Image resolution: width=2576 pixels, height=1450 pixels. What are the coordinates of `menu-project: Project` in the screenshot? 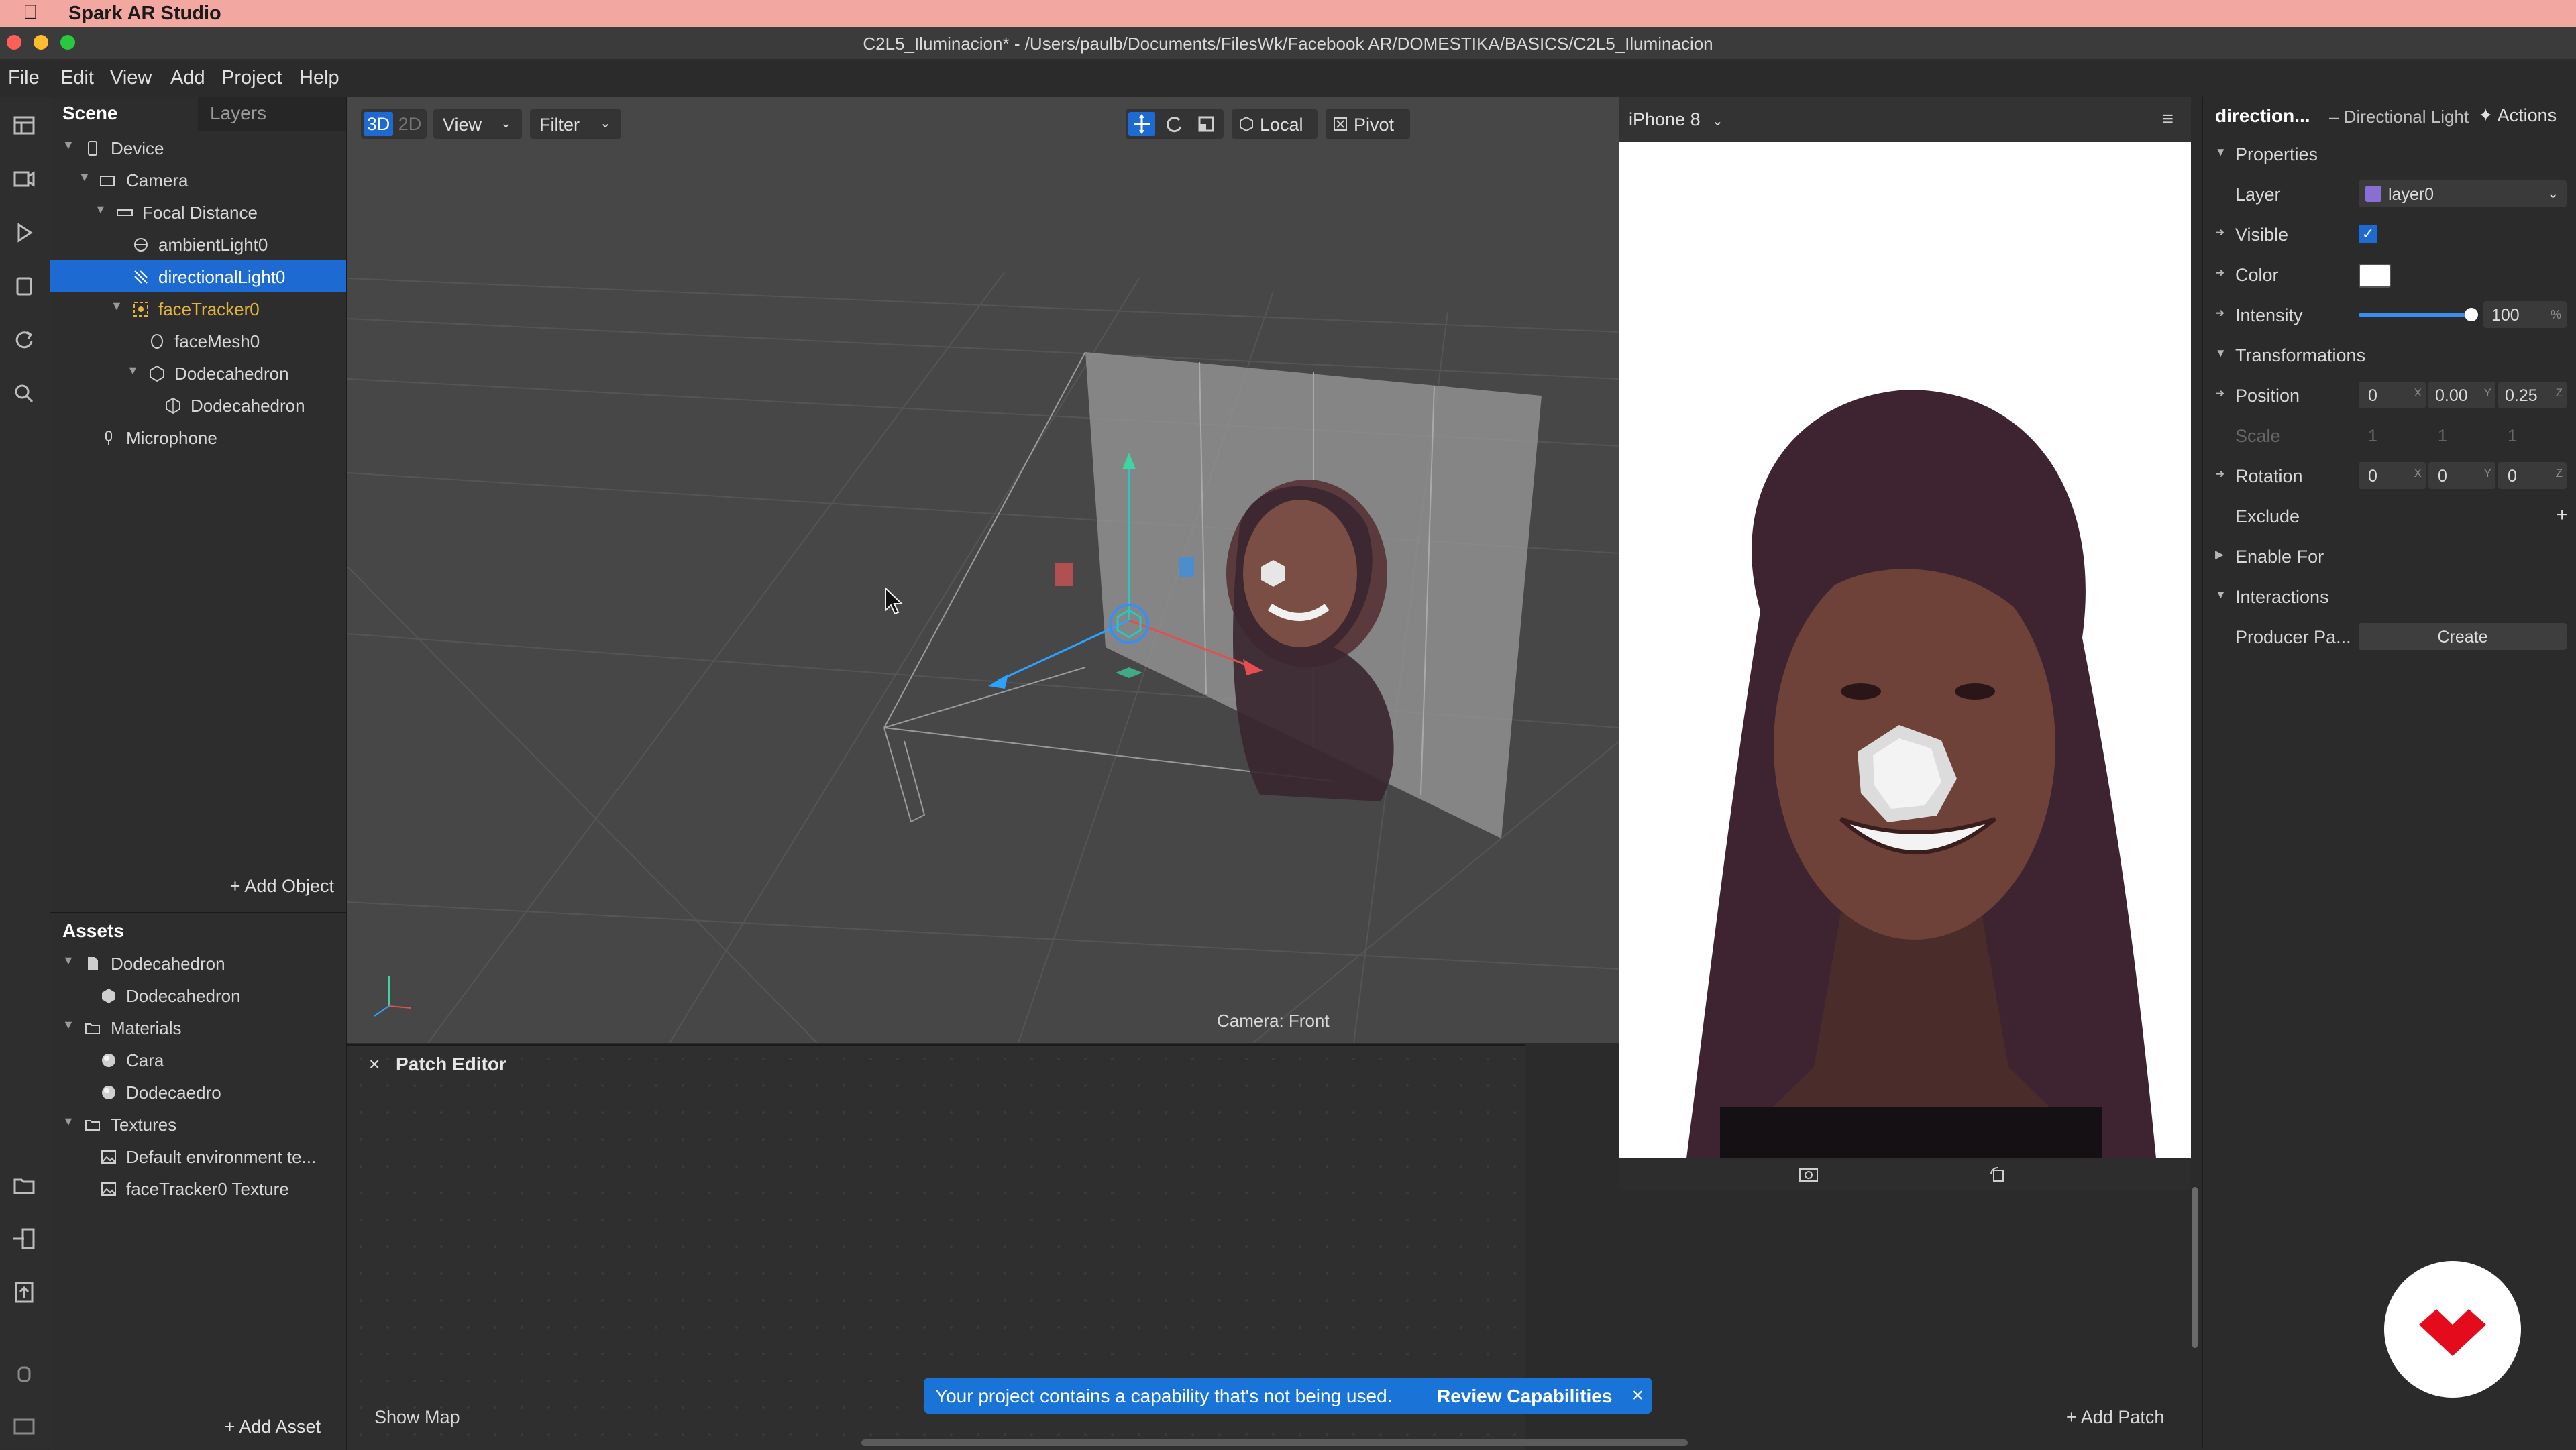 It's located at (251, 78).